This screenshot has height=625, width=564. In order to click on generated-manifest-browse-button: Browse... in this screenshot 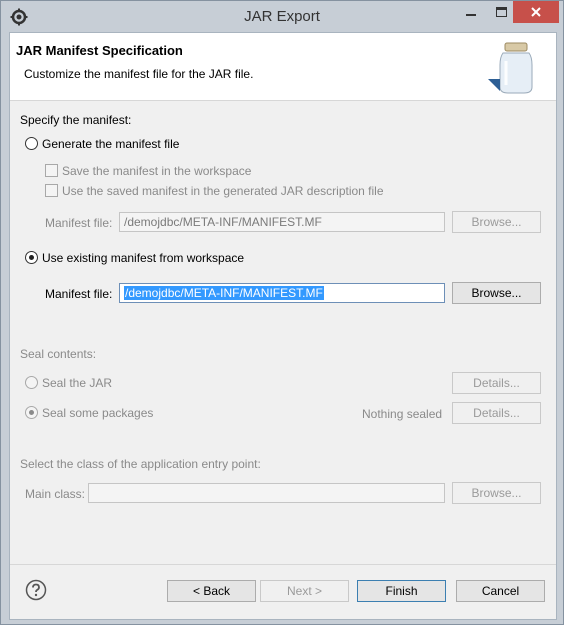, I will do `click(496, 222)`.